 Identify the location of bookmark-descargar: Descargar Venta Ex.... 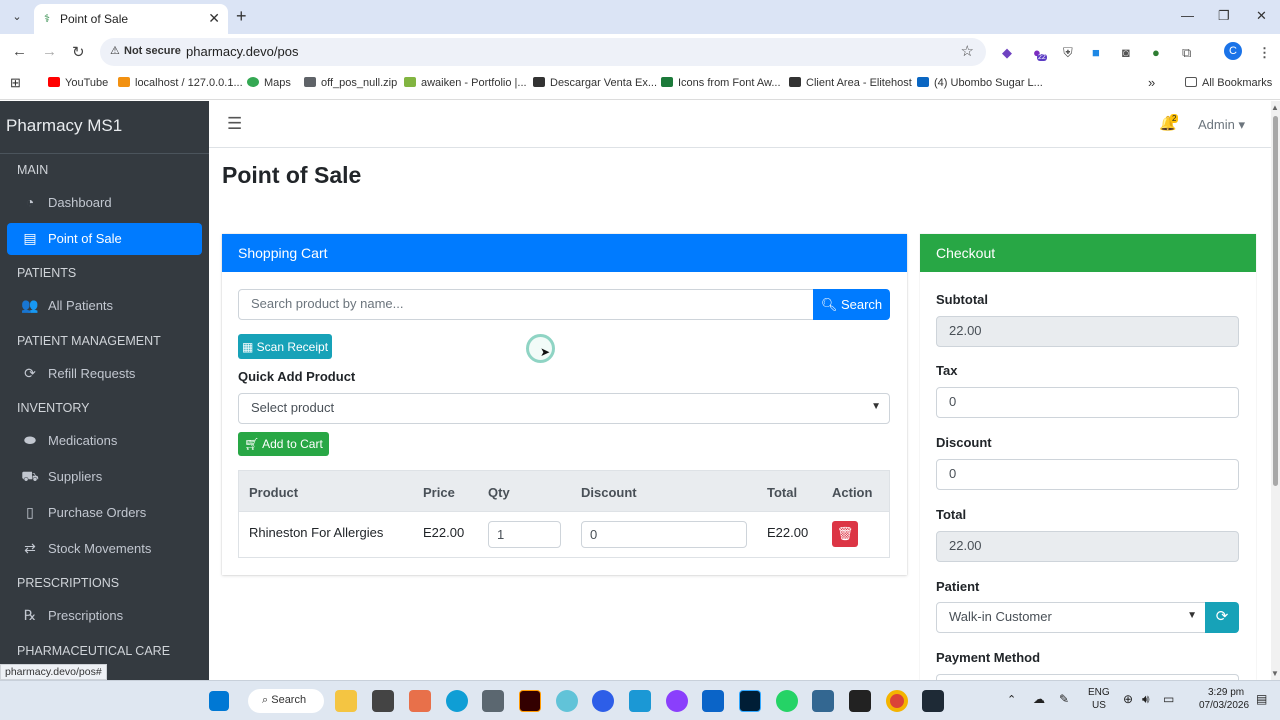
(595, 83).